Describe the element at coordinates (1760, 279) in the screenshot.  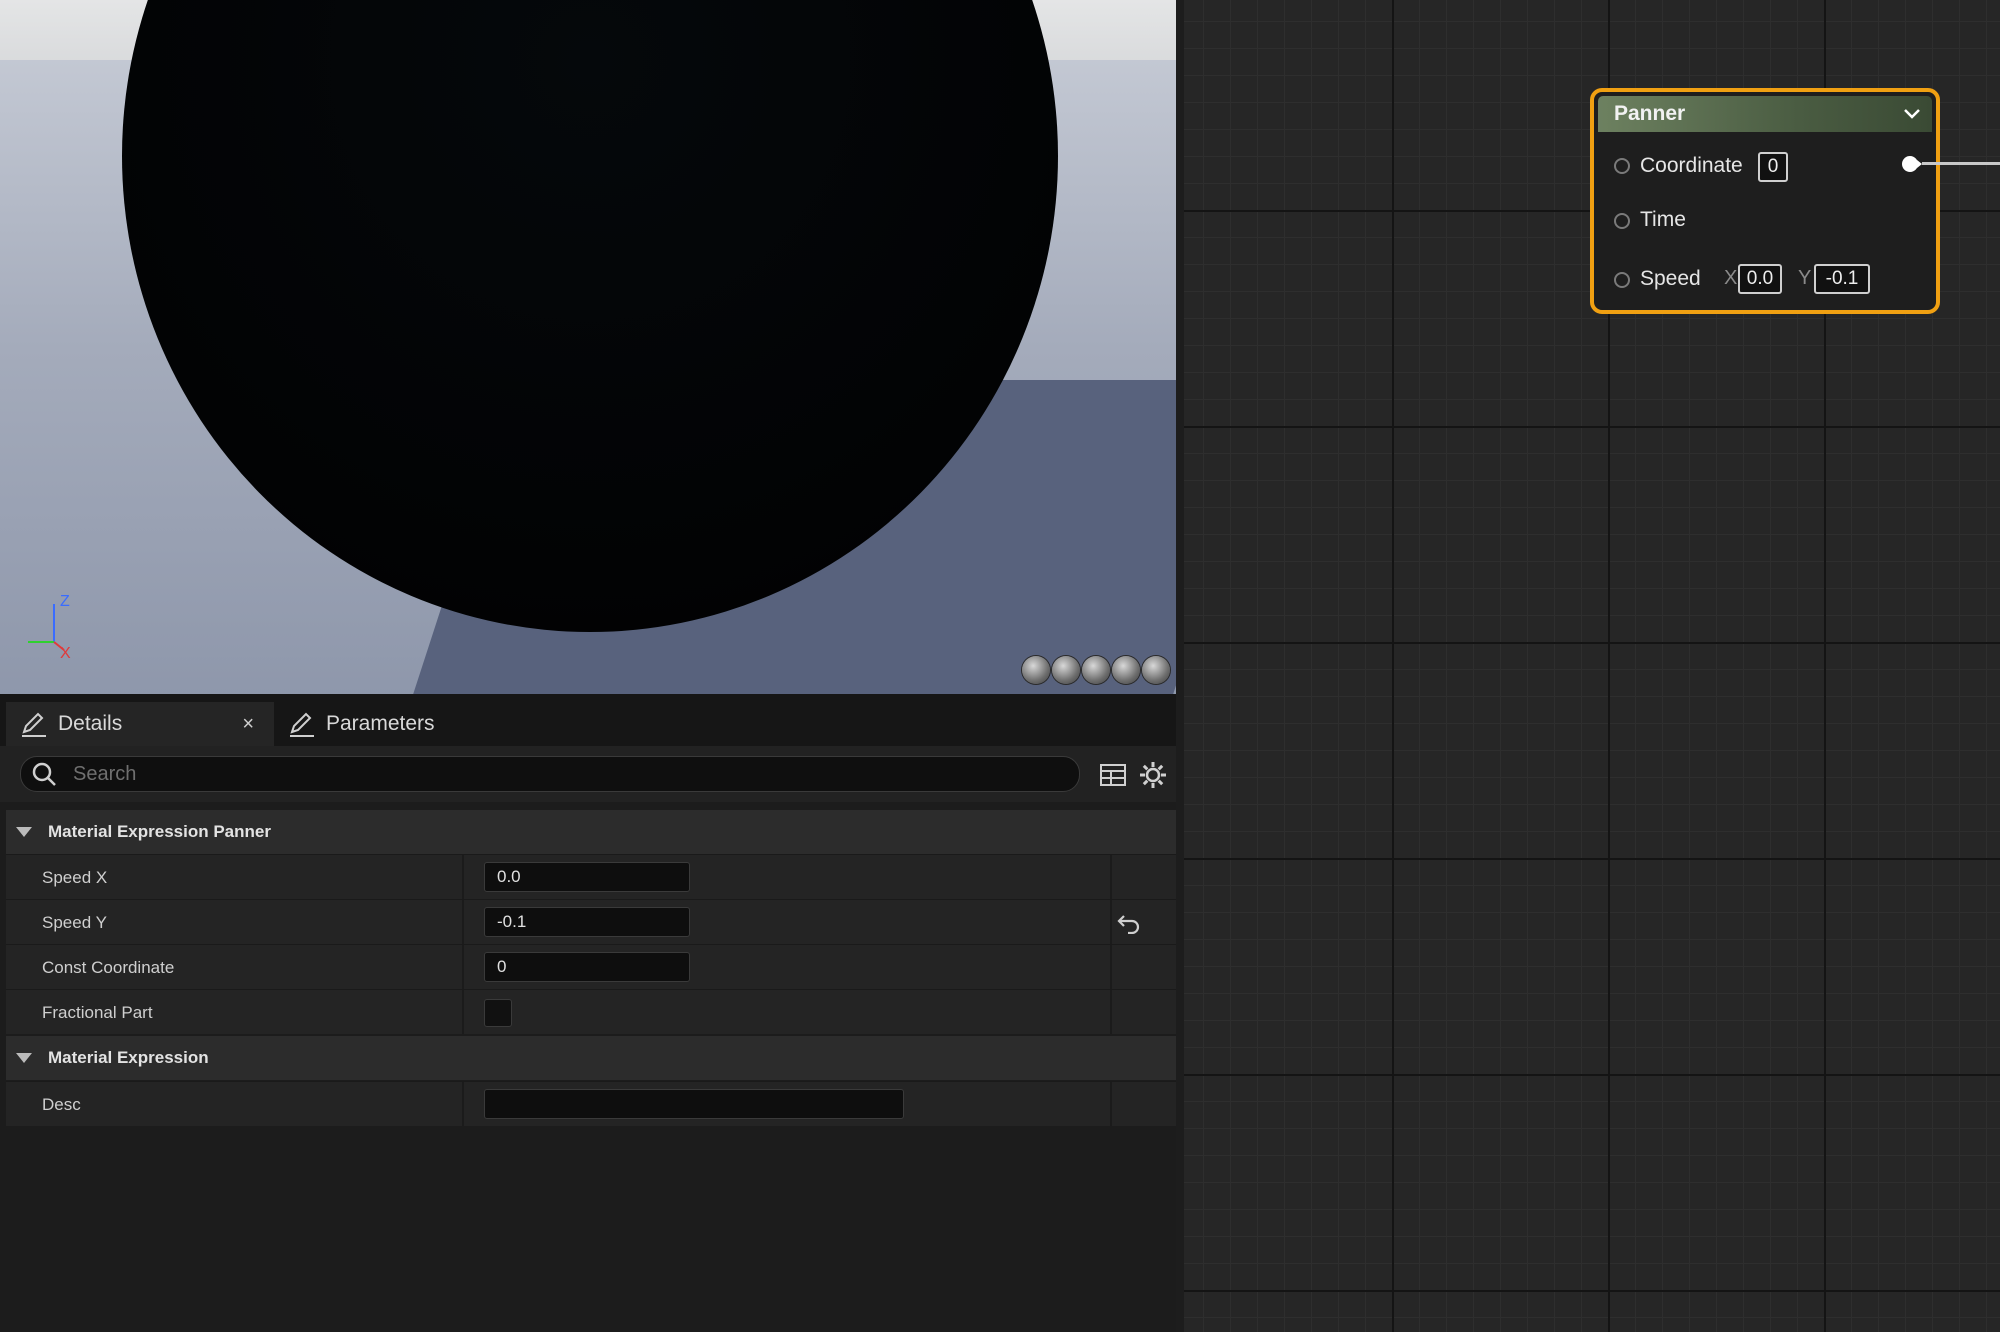
I see `speed-x-node-field: 0.0` at that location.